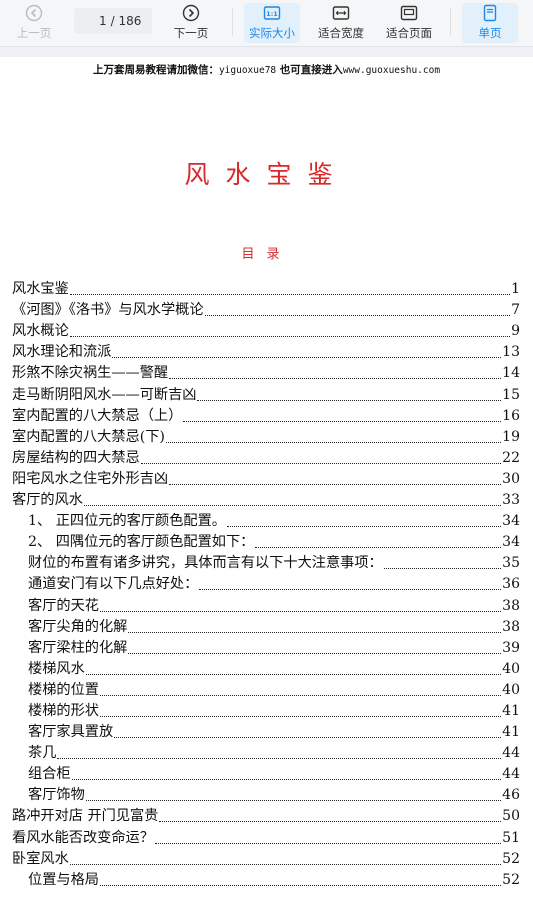  Describe the element at coordinates (272, 13) in the screenshot. I see `actual-size-icon: 1:1` at that location.